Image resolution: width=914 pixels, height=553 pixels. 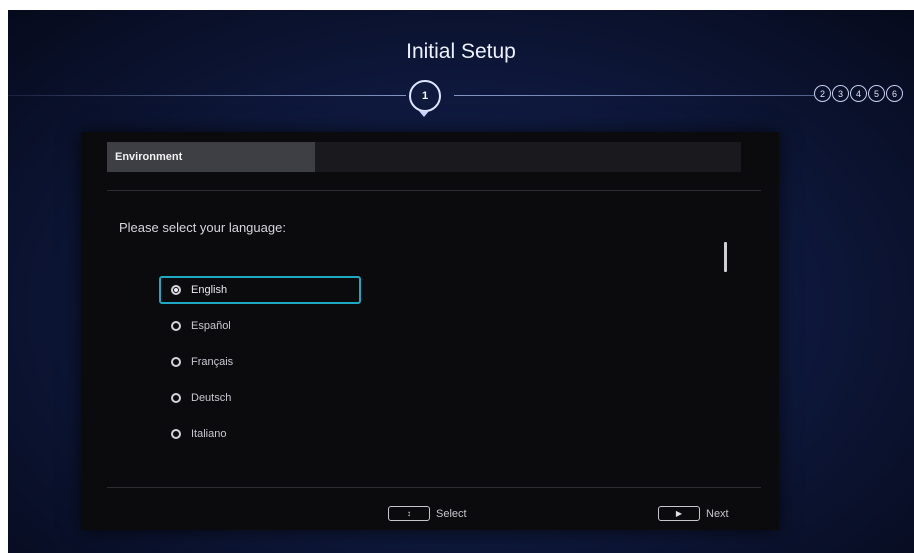 What do you see at coordinates (634, 95) in the screenshot?
I see `step-progress-line-right` at bounding box center [634, 95].